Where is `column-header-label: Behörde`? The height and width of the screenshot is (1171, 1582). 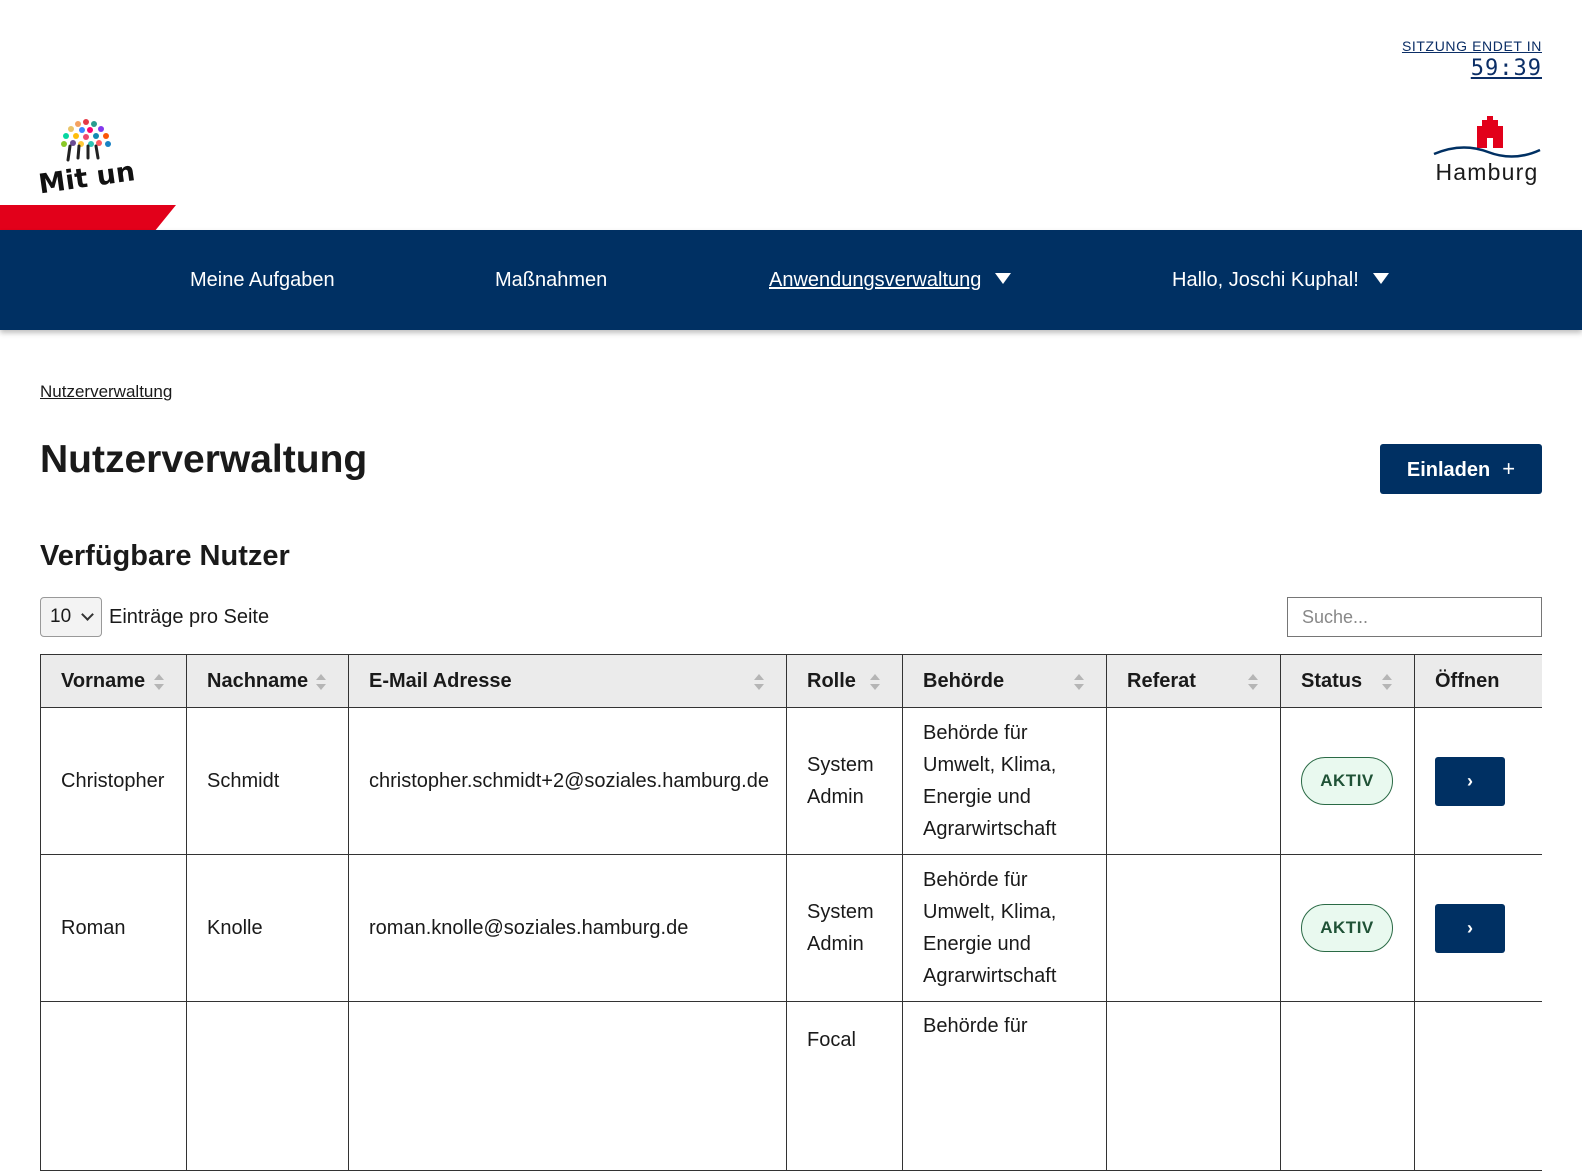
column-header-label: Behörde is located at coordinates (964, 680).